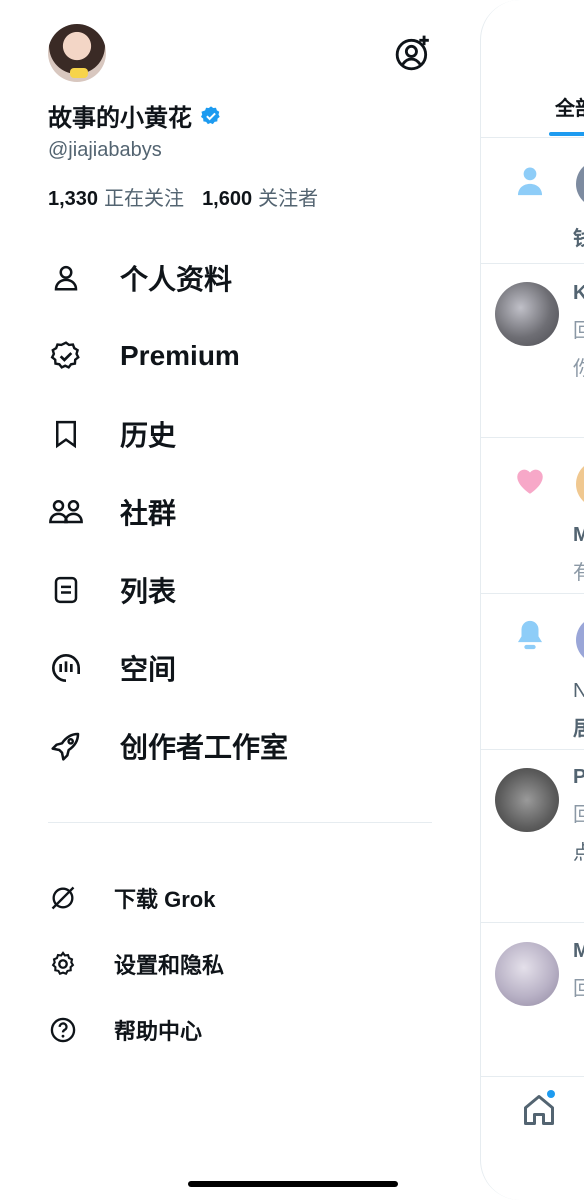 This screenshot has height=1200, width=584. Describe the element at coordinates (165, 899) in the screenshot. I see `menu-item-label: 下载 Grok` at that location.